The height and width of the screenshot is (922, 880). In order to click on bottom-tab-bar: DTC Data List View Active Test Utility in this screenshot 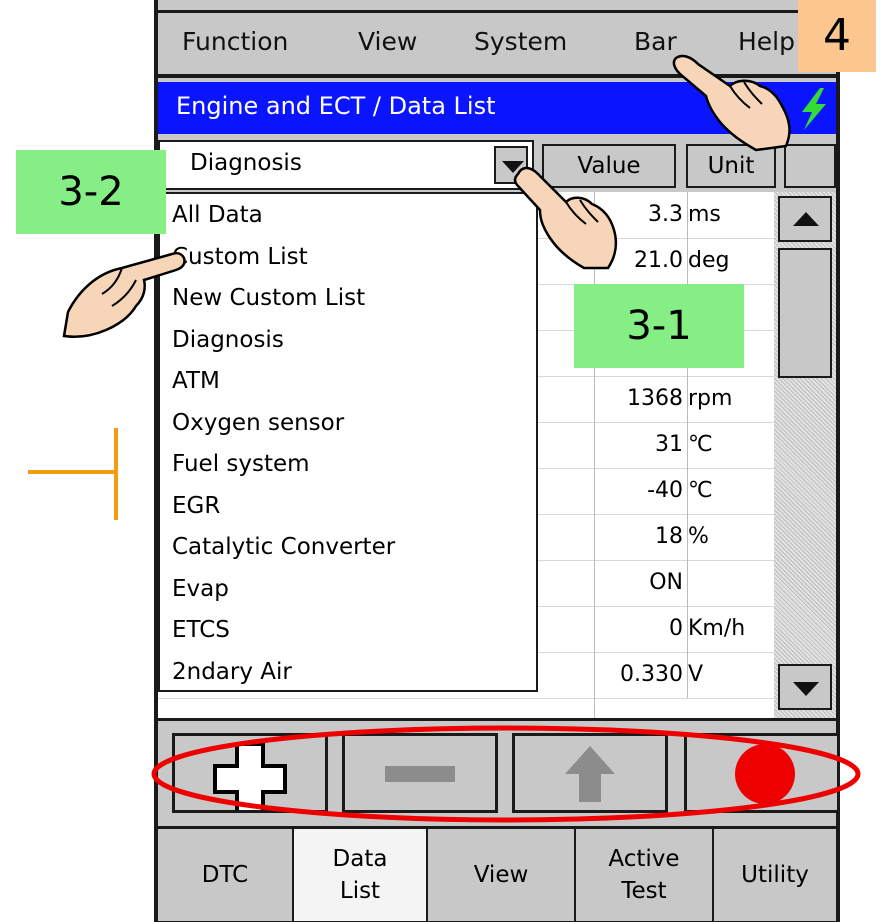, I will do `click(497, 873)`.